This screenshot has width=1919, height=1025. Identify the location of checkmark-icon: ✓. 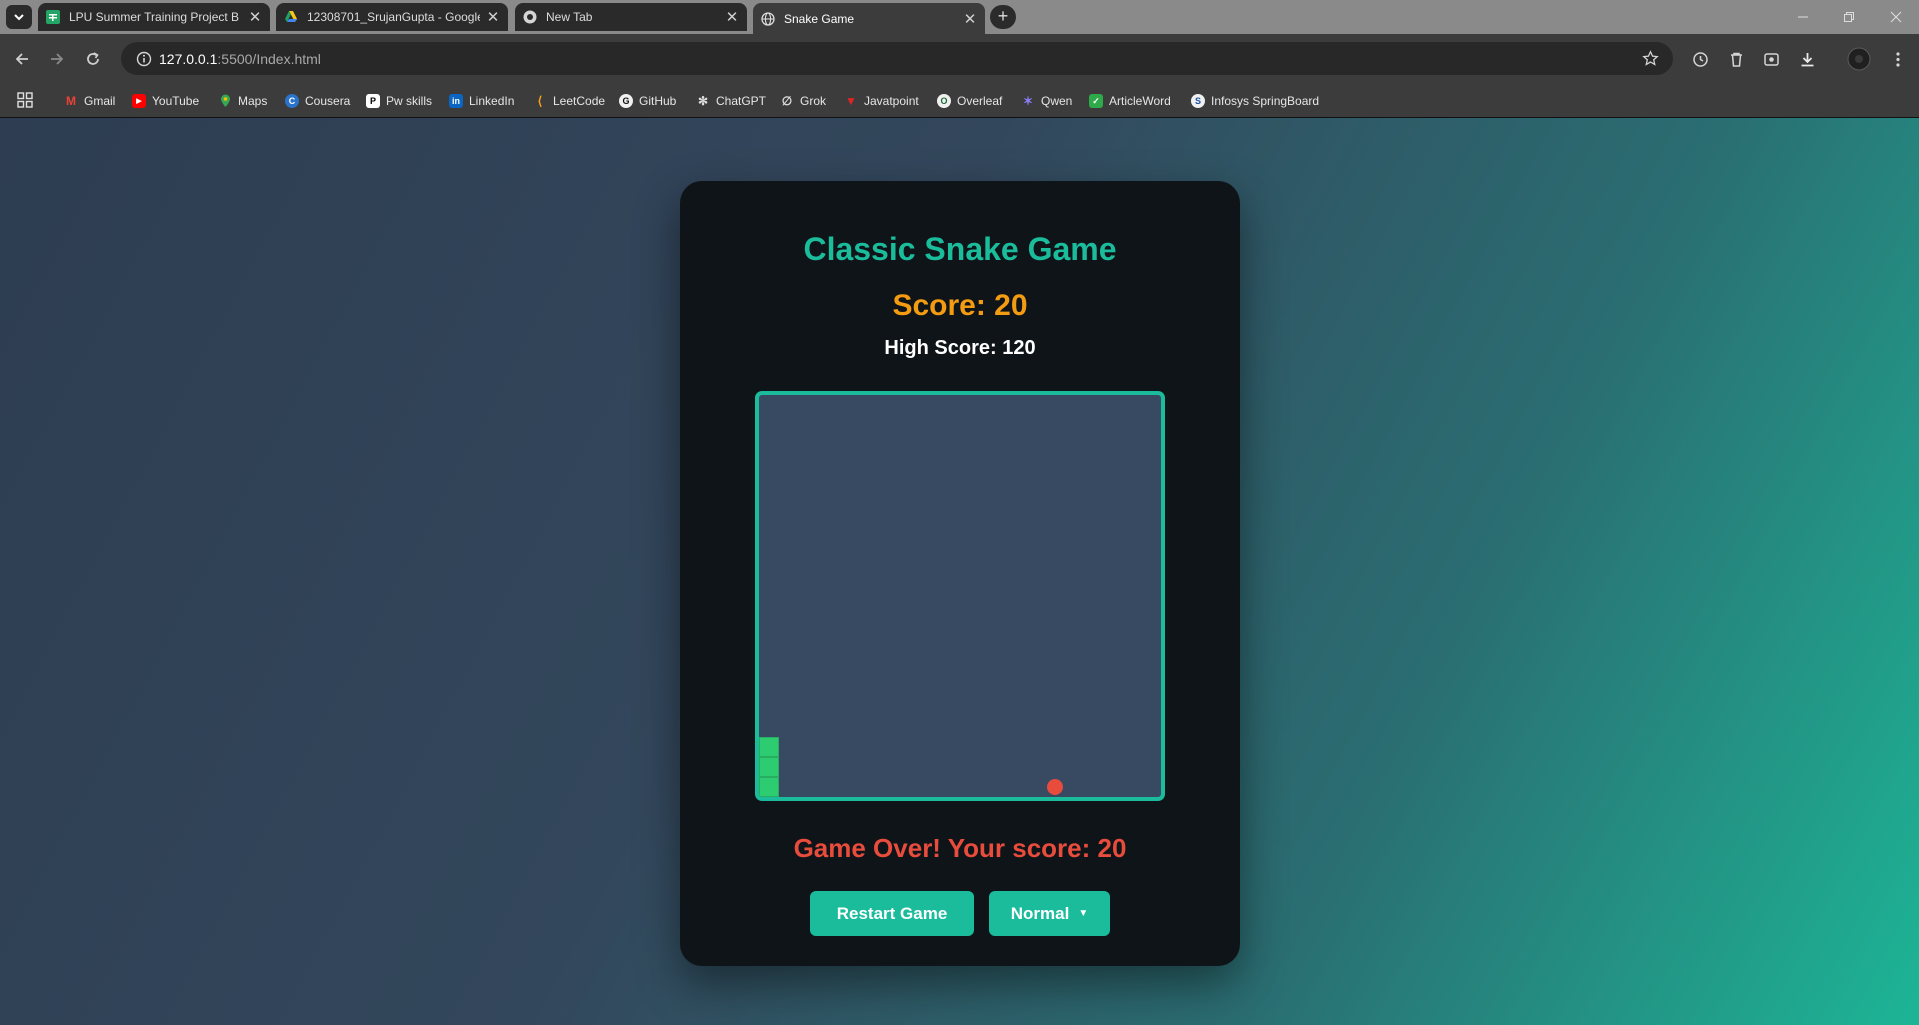
(1096, 101).